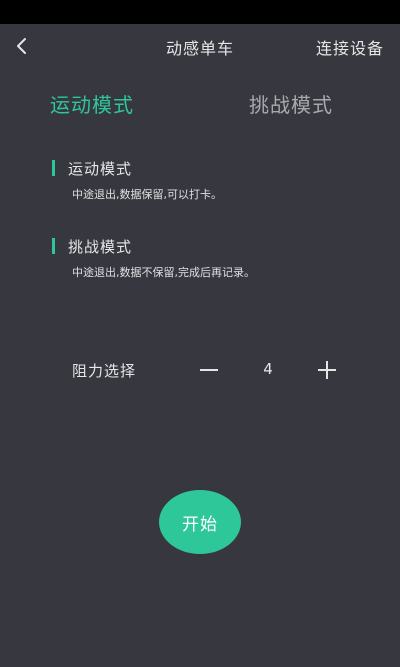 This screenshot has width=400, height=667. Describe the element at coordinates (291, 103) in the screenshot. I see `tab-challenge-mode: 挑战模式` at that location.